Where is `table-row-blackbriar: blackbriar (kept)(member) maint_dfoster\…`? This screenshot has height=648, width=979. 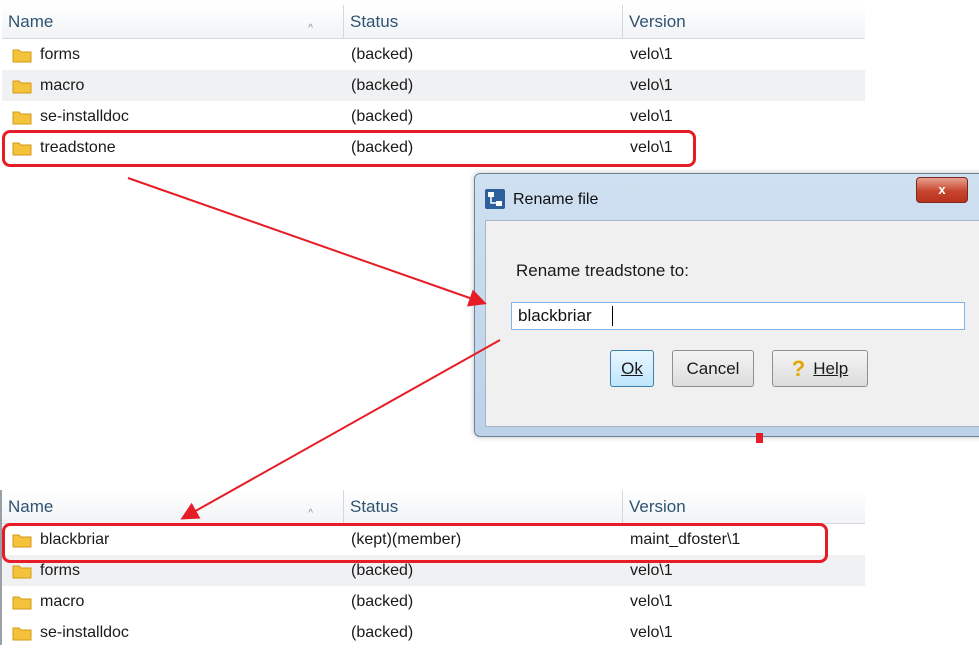 table-row-blackbriar: blackbriar (kept)(member) maint_dfoster\… is located at coordinates (433, 539).